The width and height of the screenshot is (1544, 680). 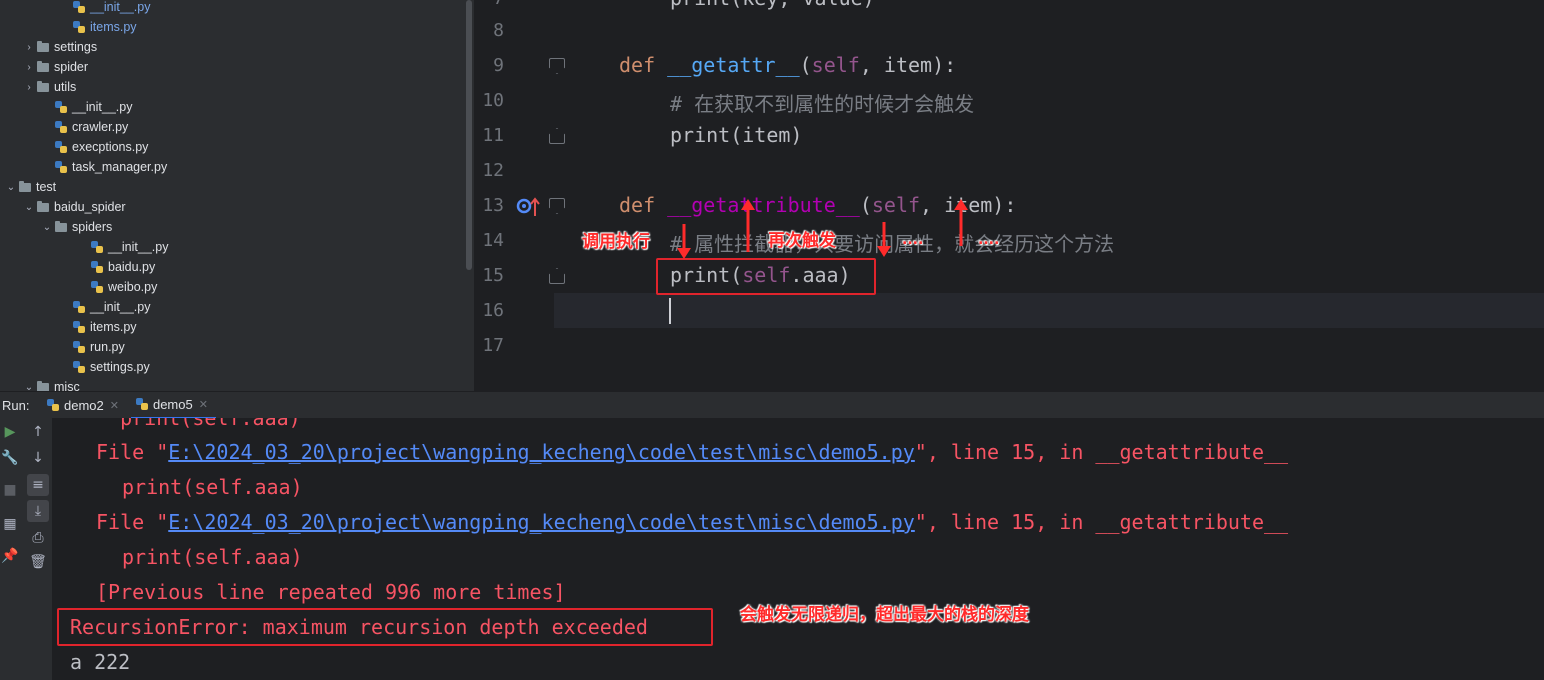 I want to click on tree-item-label: baidu_spider, so click(x=90, y=207).